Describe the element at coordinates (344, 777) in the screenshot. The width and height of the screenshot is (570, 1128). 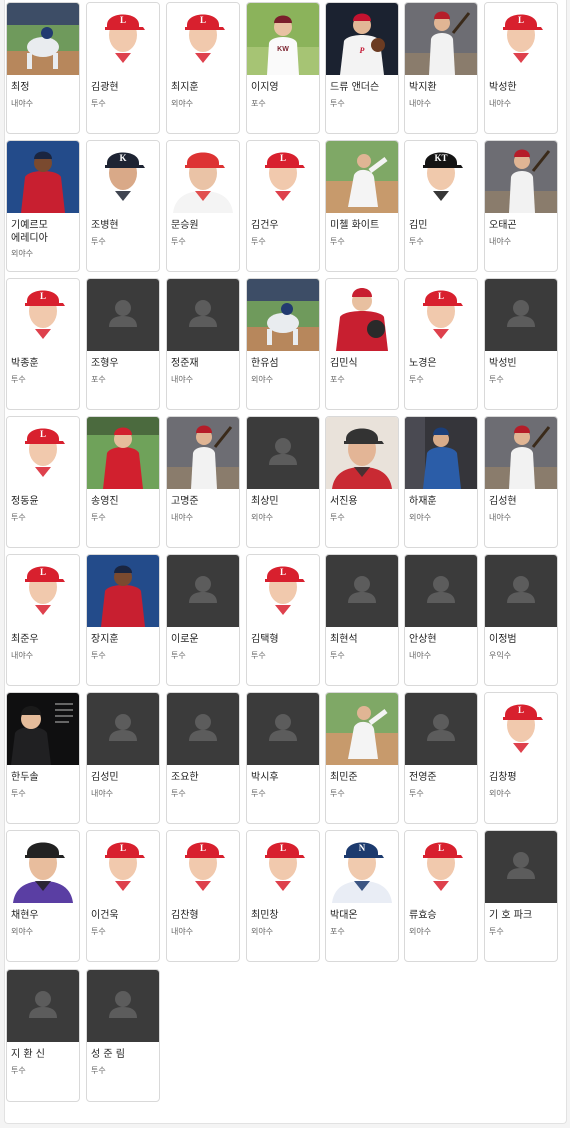
I see `player-name: 최민준` at that location.